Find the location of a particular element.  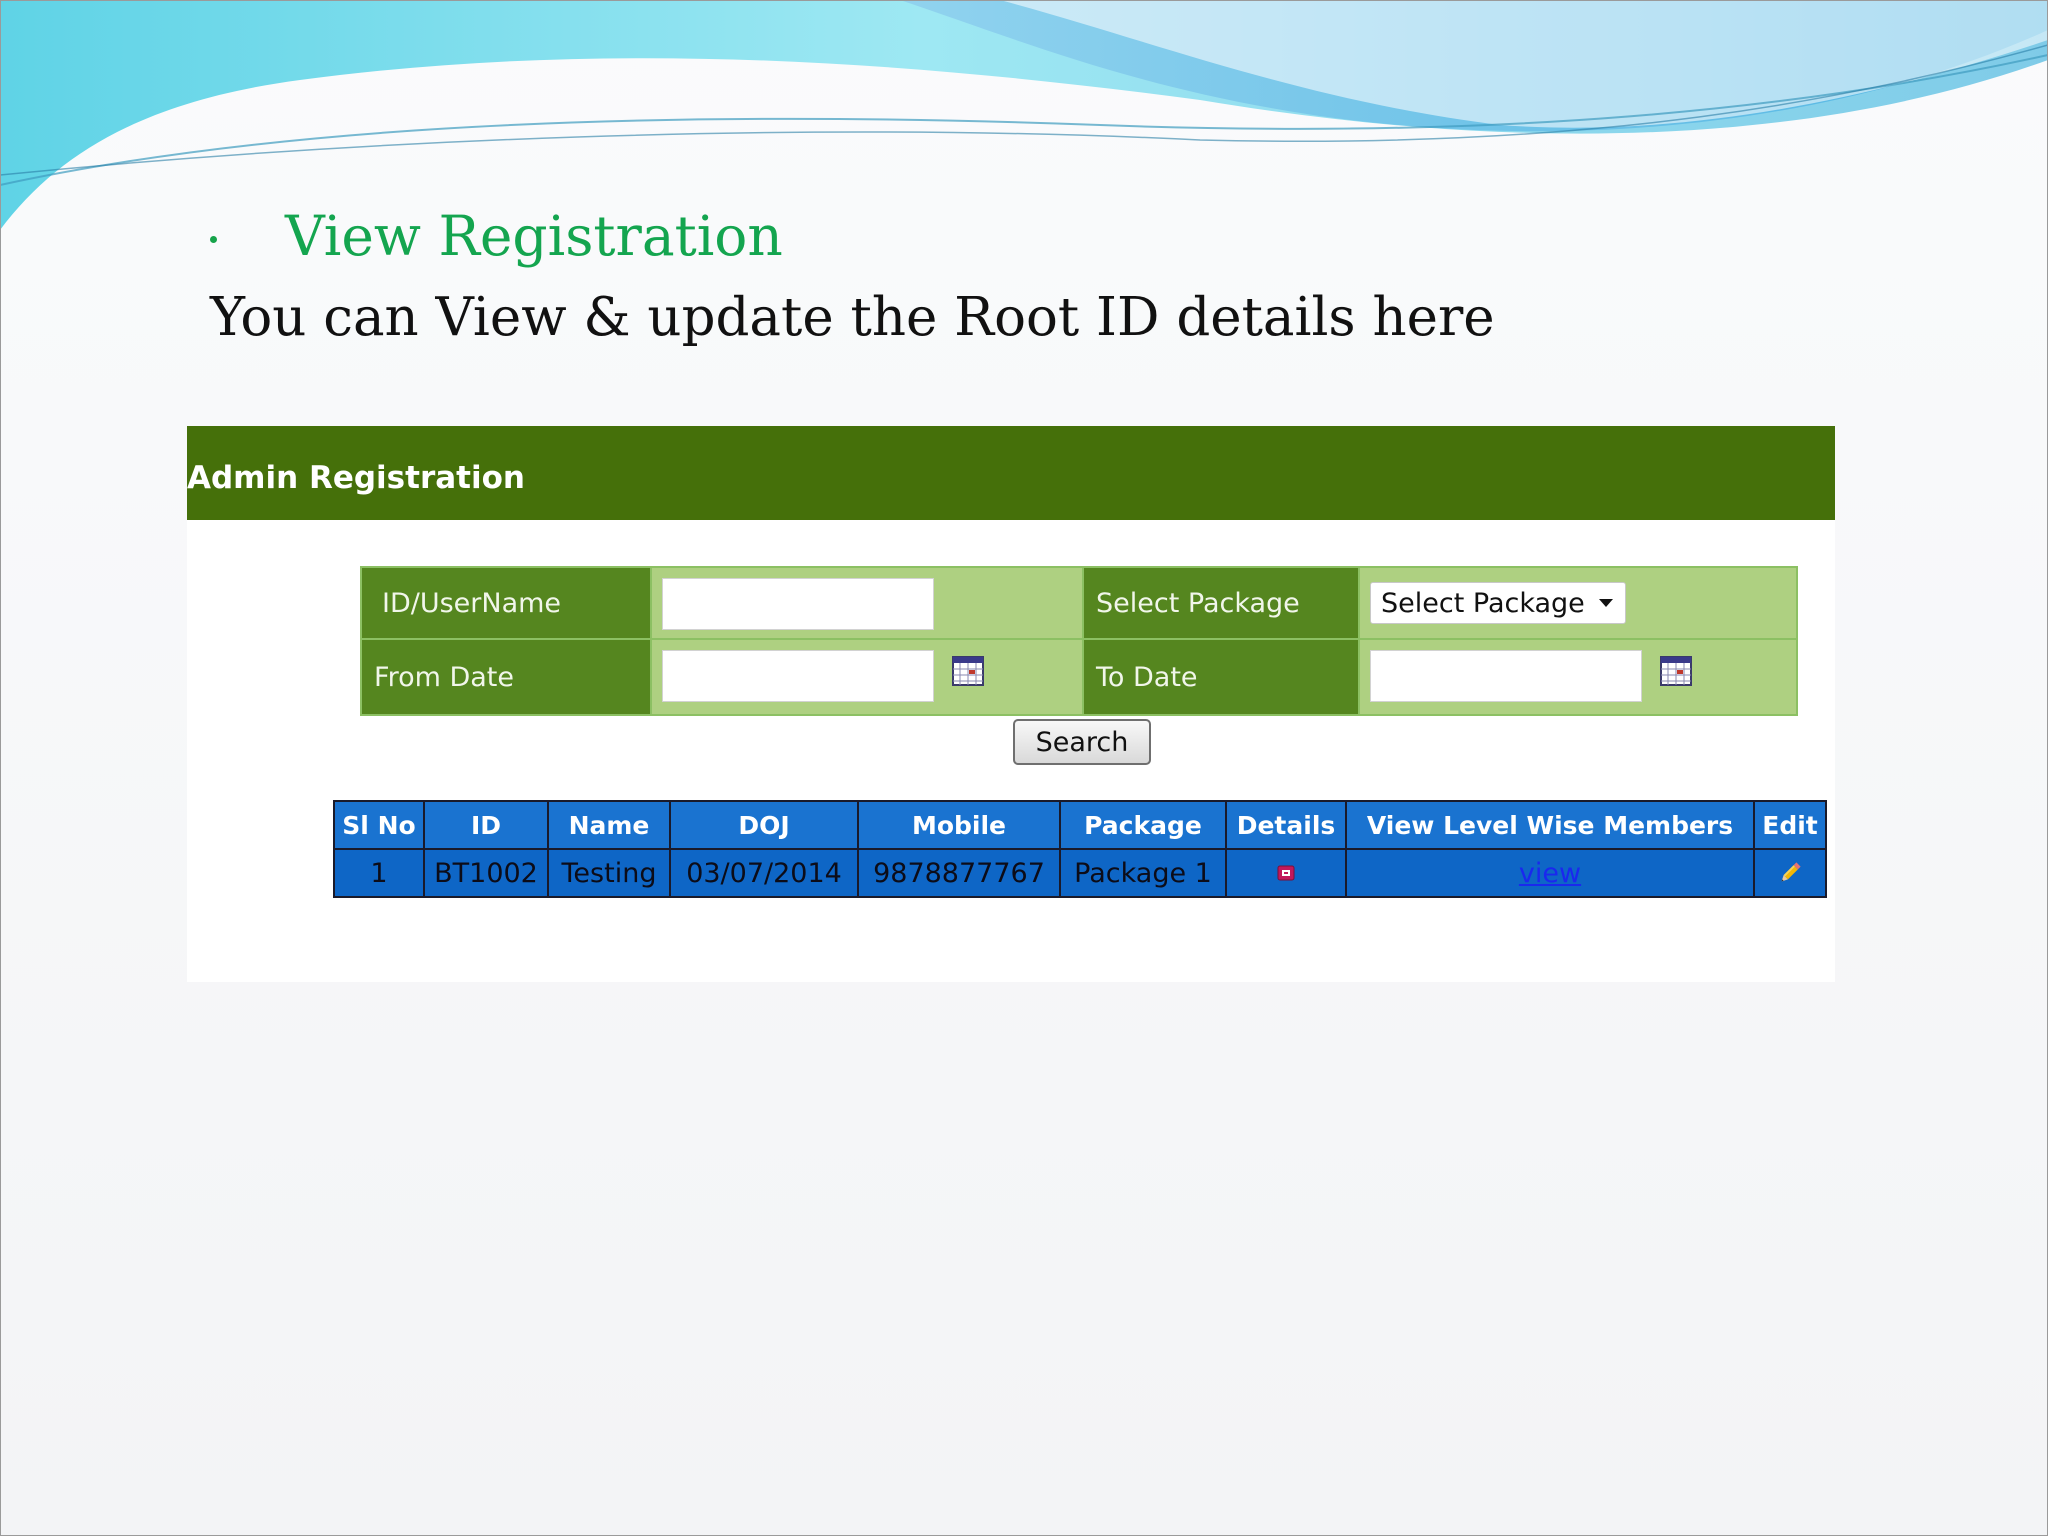

to-date-input is located at coordinates (1506, 676).